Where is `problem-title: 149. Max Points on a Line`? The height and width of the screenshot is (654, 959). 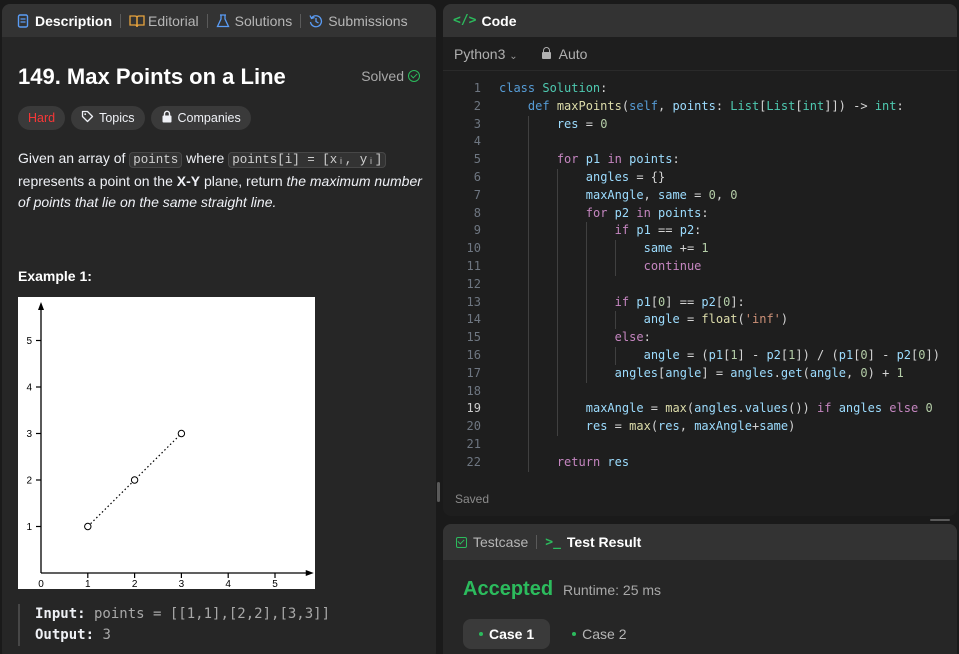 problem-title: 149. Max Points on a Line is located at coordinates (152, 77).